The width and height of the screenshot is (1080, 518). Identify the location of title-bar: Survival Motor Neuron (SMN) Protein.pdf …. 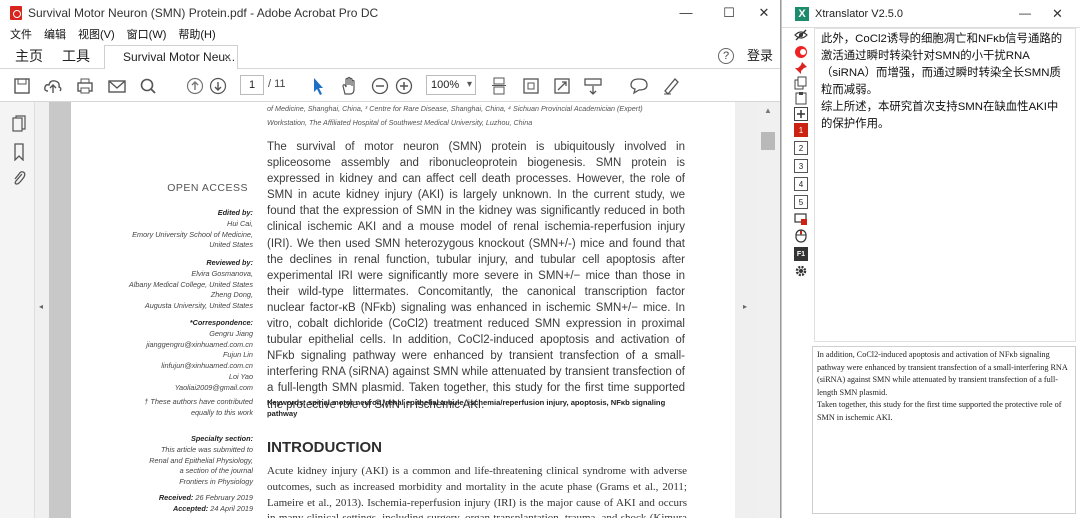
(390, 12).